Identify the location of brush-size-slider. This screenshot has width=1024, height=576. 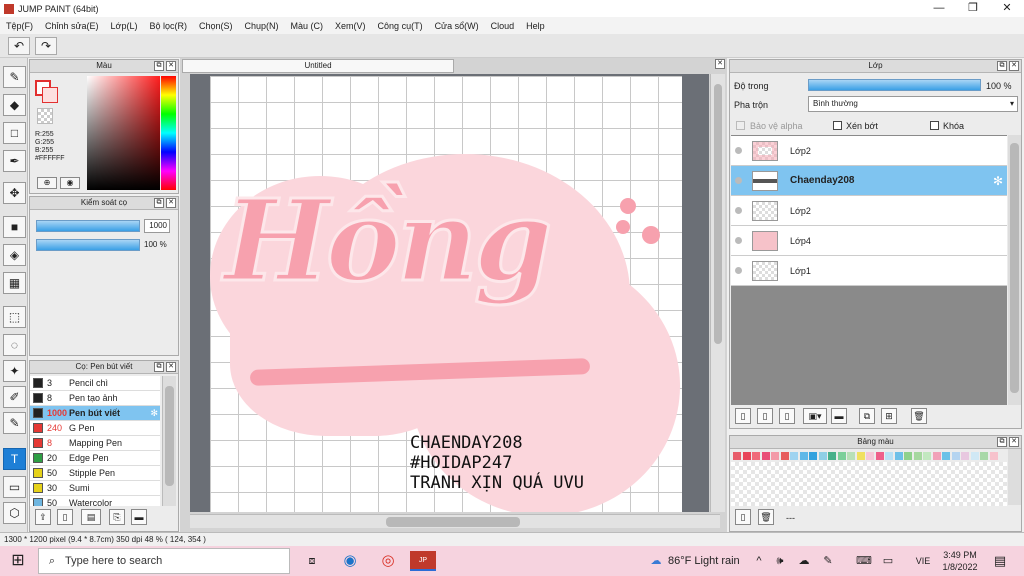
(88, 226).